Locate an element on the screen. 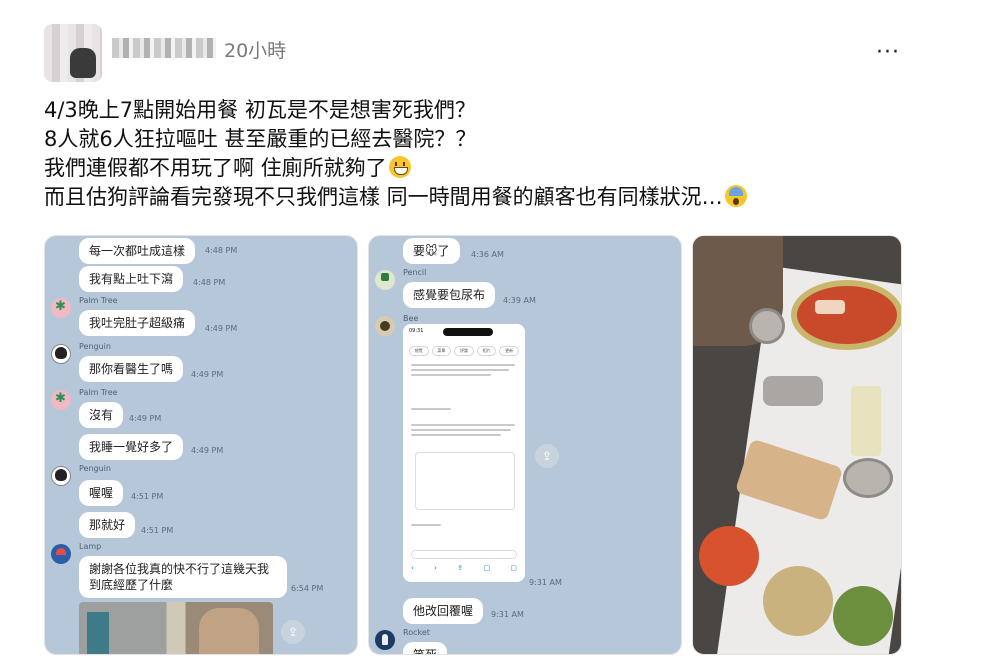  chat-bubble: 謝謝各位我真的快不行了這幾天我 到底經歷了什麼 is located at coordinates (183, 577).